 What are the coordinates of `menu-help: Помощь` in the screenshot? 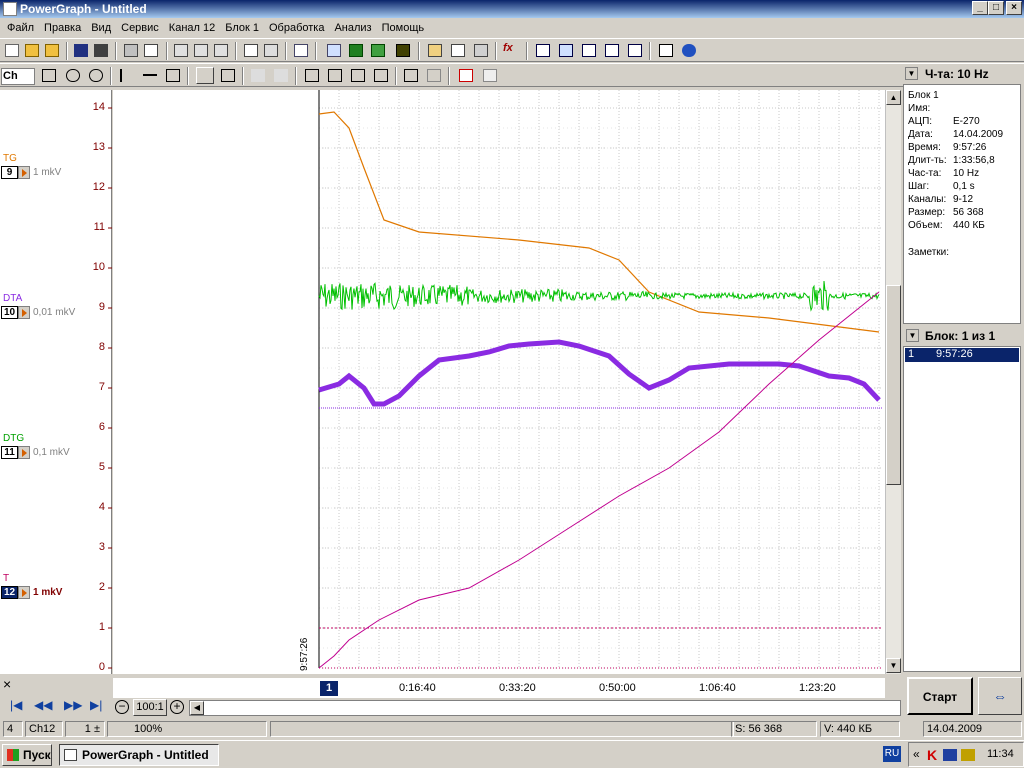 It's located at (403, 28).